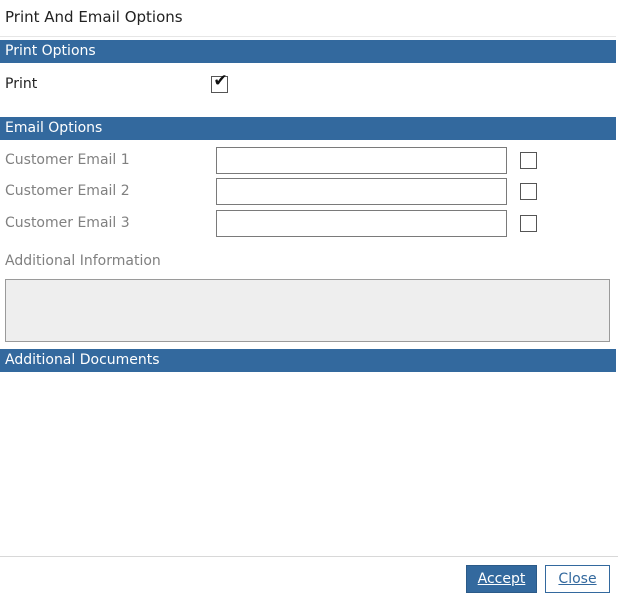  I want to click on additional-information-field, so click(307, 310).